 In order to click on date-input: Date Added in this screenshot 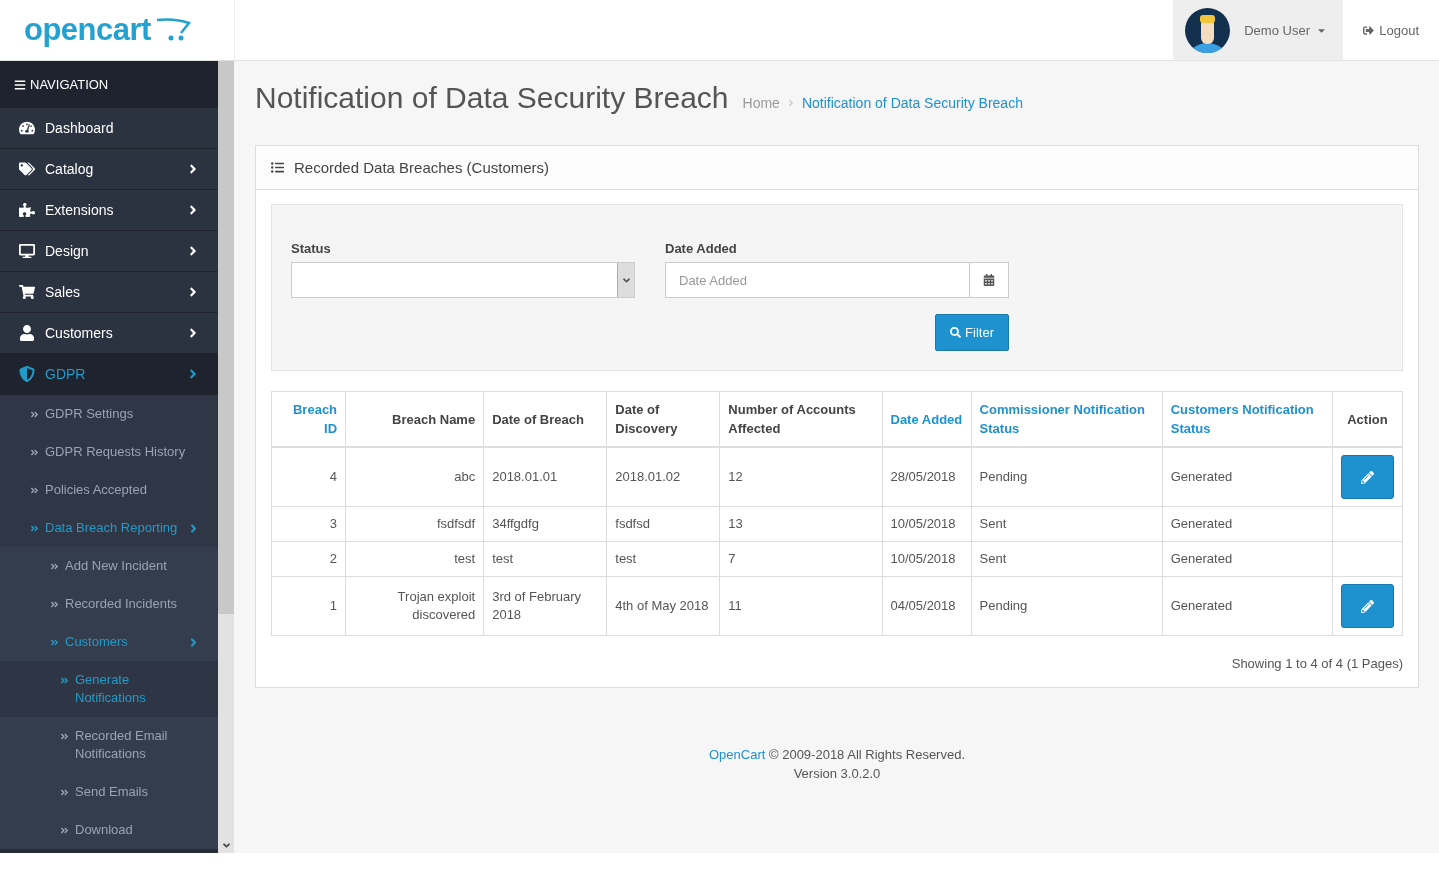, I will do `click(817, 280)`.